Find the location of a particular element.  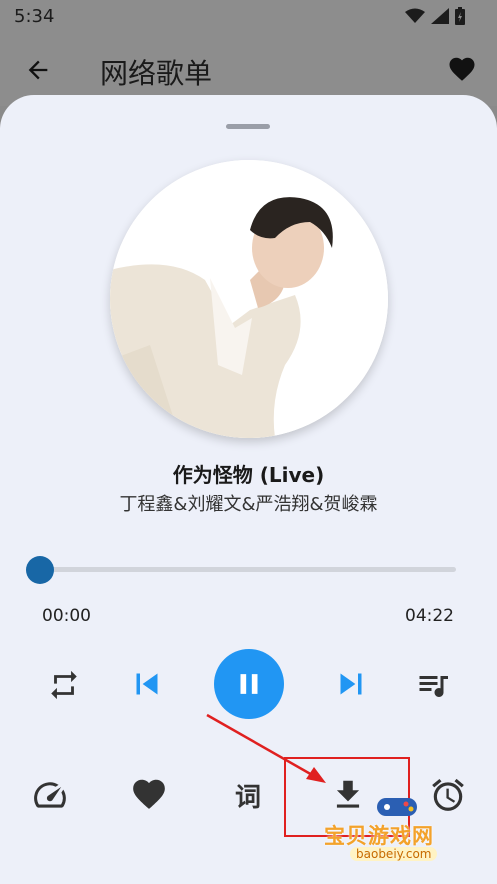

speedometer-icon is located at coordinates (50, 795).